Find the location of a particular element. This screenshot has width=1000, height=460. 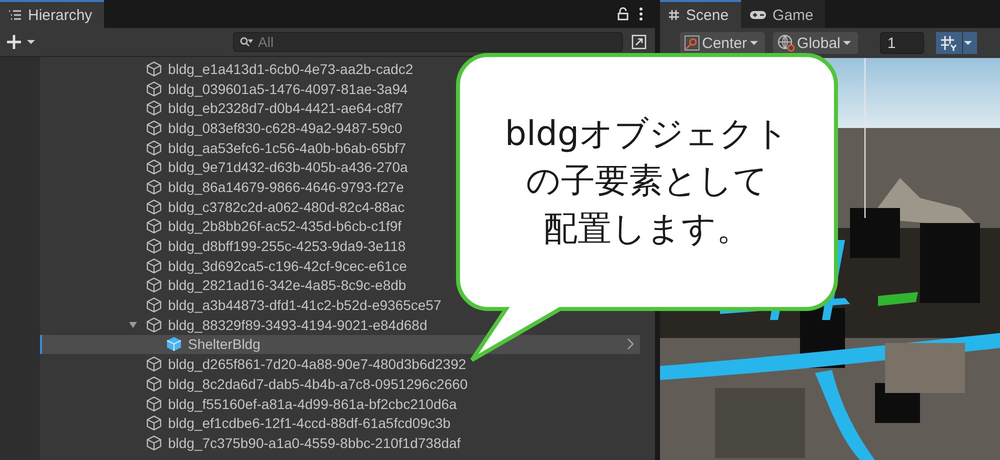

object-name: bldg_8c2da6d7-dab5-4b4b-a7c8-0951296c2660 is located at coordinates (318, 384).